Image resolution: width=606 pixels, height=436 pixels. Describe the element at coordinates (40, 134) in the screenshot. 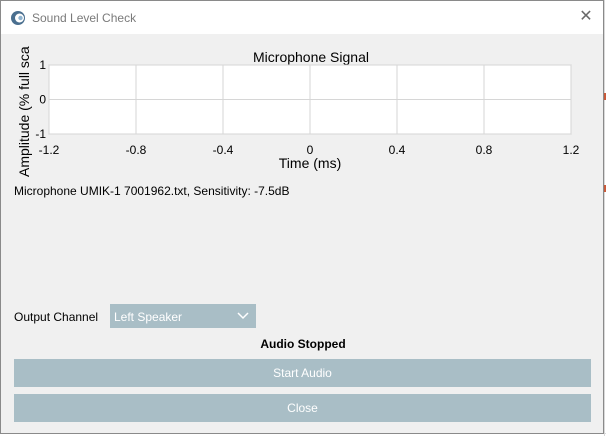

I see `y-tick-label: -1` at that location.